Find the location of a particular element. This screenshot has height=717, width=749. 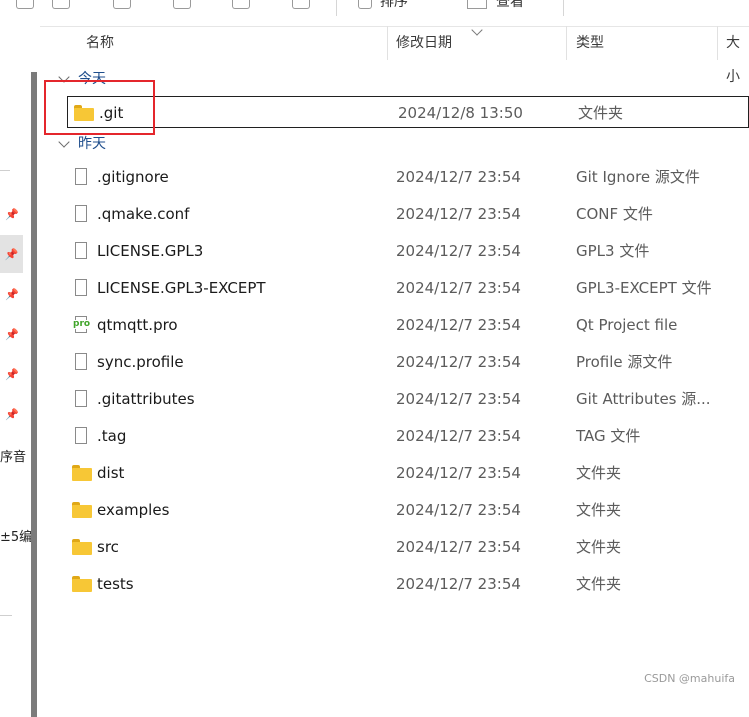

file-name: examples is located at coordinates (133, 510).